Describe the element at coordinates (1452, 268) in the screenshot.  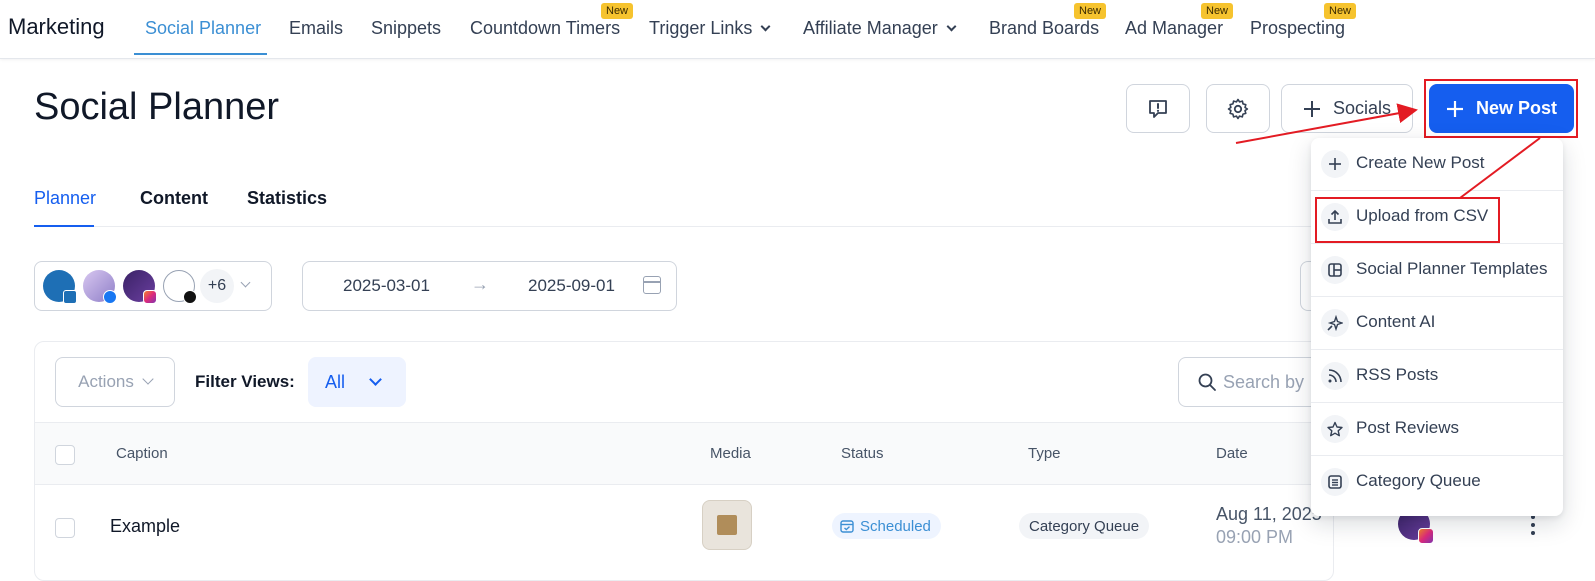
I see `menu-item-label: Social Planner Templates` at that location.